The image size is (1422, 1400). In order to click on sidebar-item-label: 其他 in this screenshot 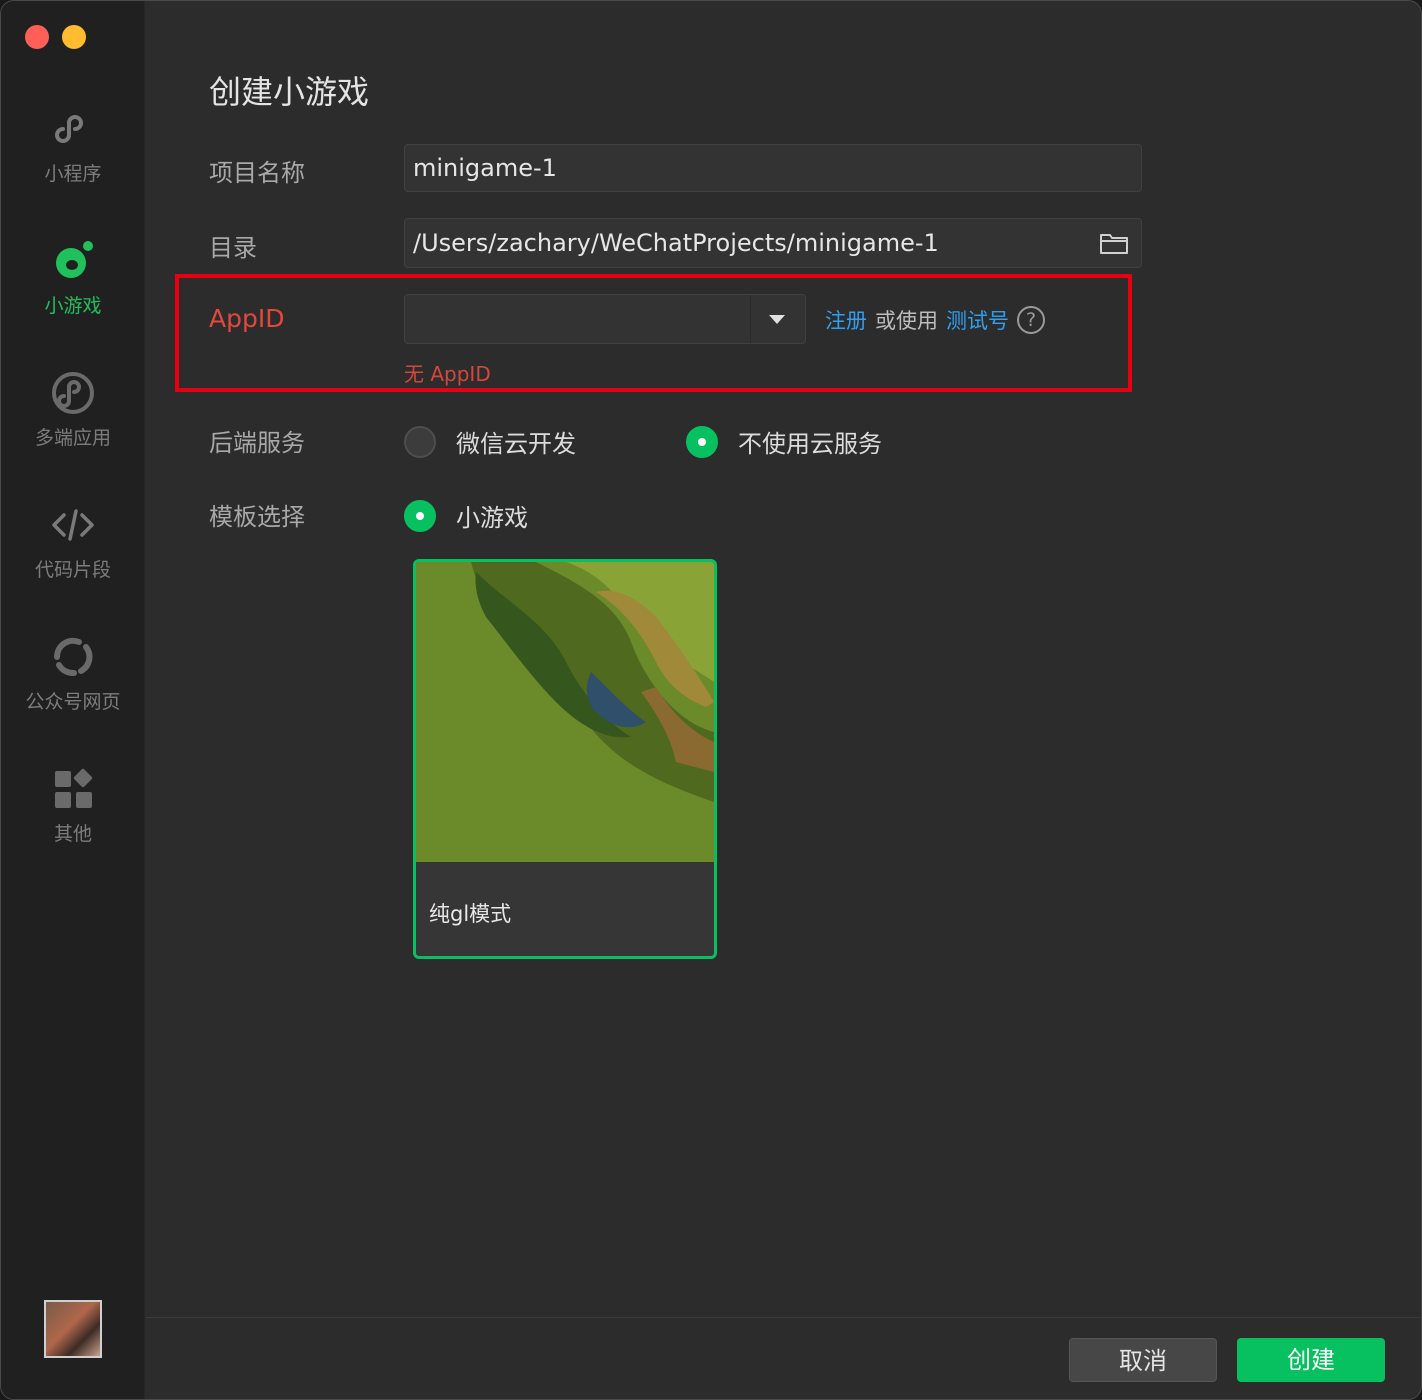, I will do `click(72, 834)`.